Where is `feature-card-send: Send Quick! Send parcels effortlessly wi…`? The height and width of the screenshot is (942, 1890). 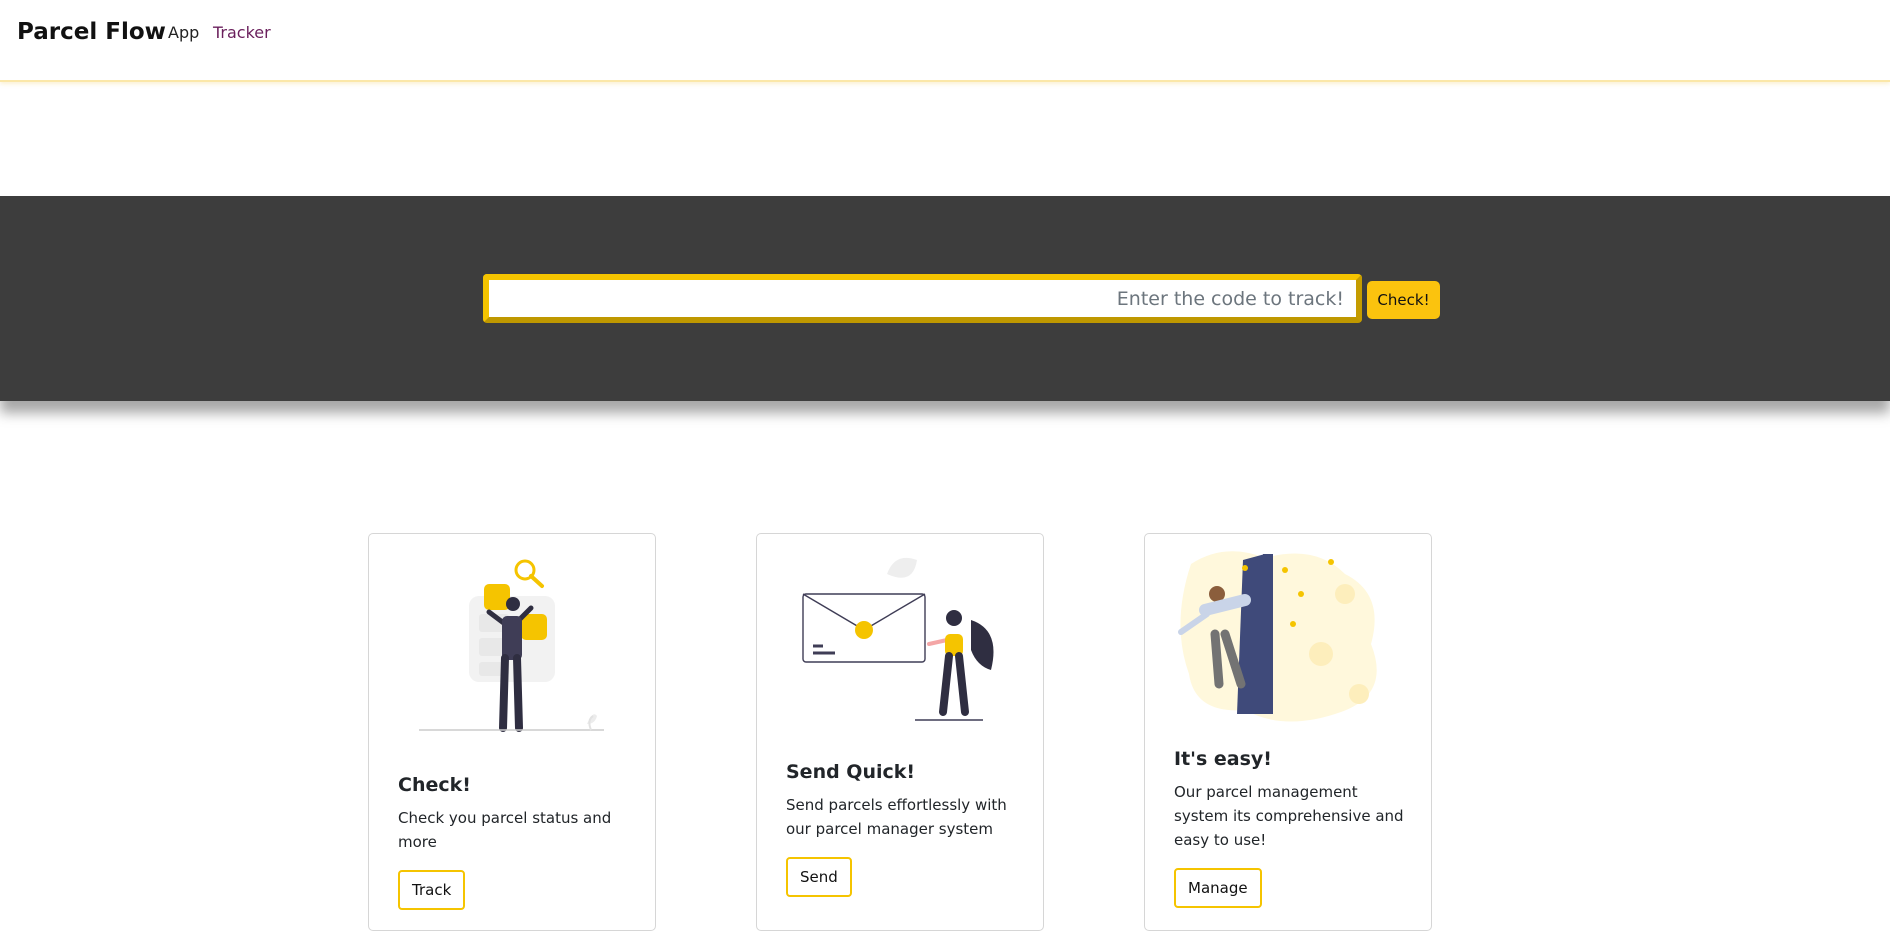 feature-card-send: Send Quick! Send parcels effortlessly wi… is located at coordinates (900, 732).